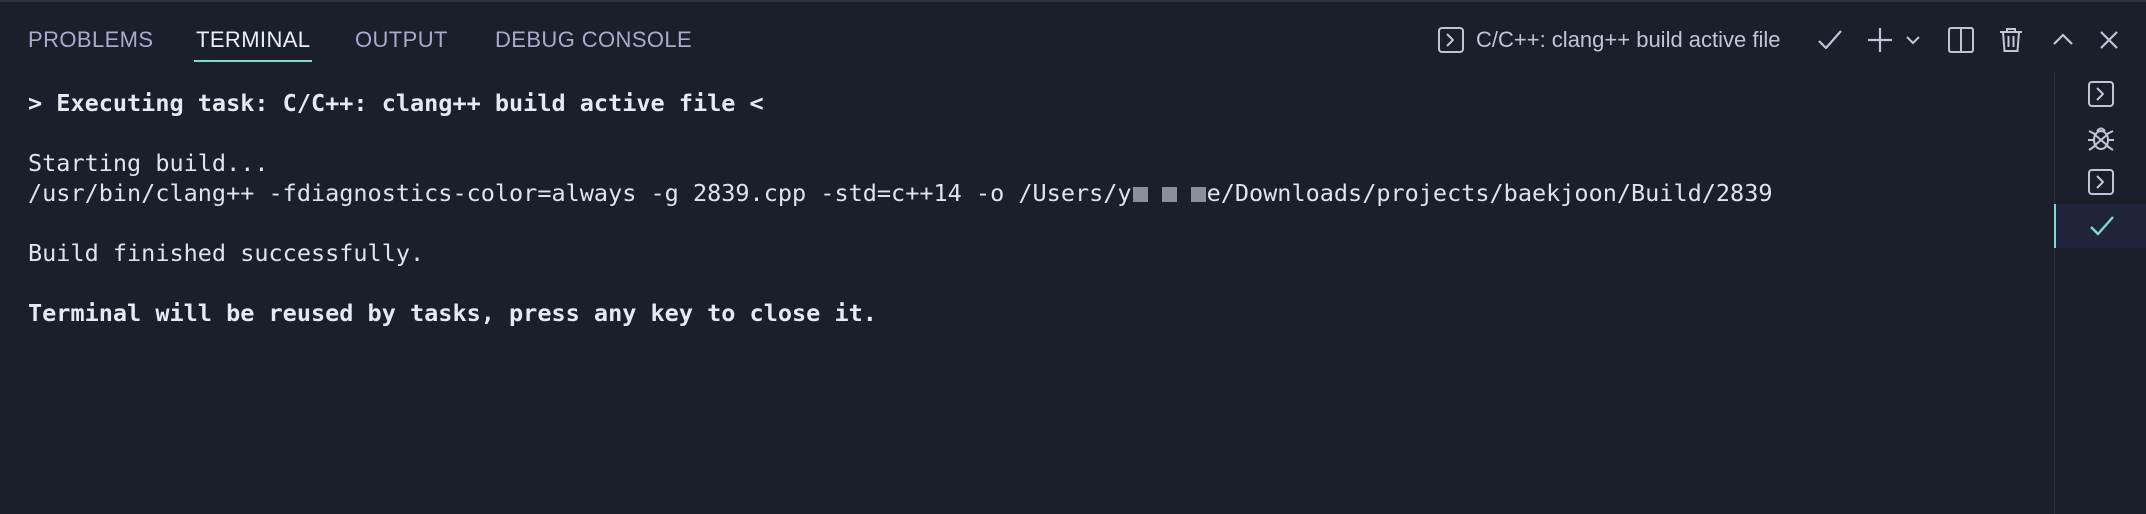  I want to click on plus-icon, so click(1880, 40).